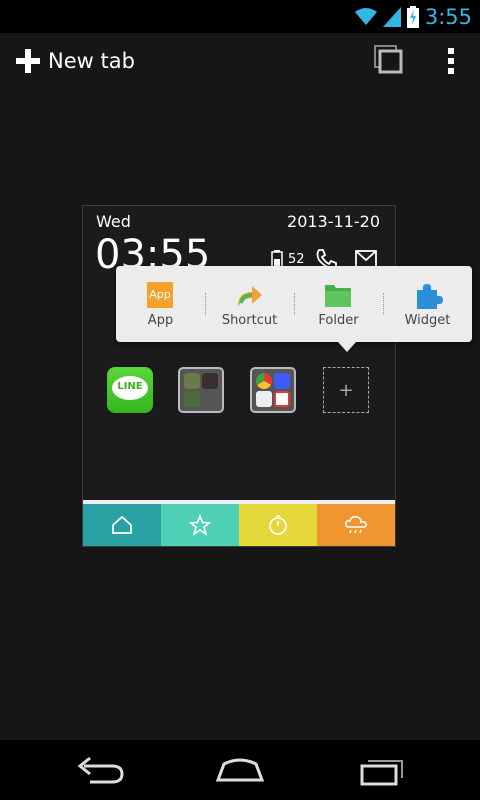  I want to click on plus-icon, so click(28, 61).